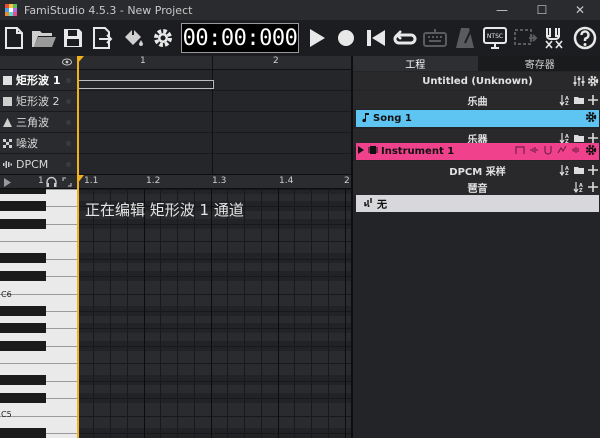 This screenshot has height=438, width=600. What do you see at coordinates (41, 181) in the screenshot?
I see `zoom-label: 1` at bounding box center [41, 181].